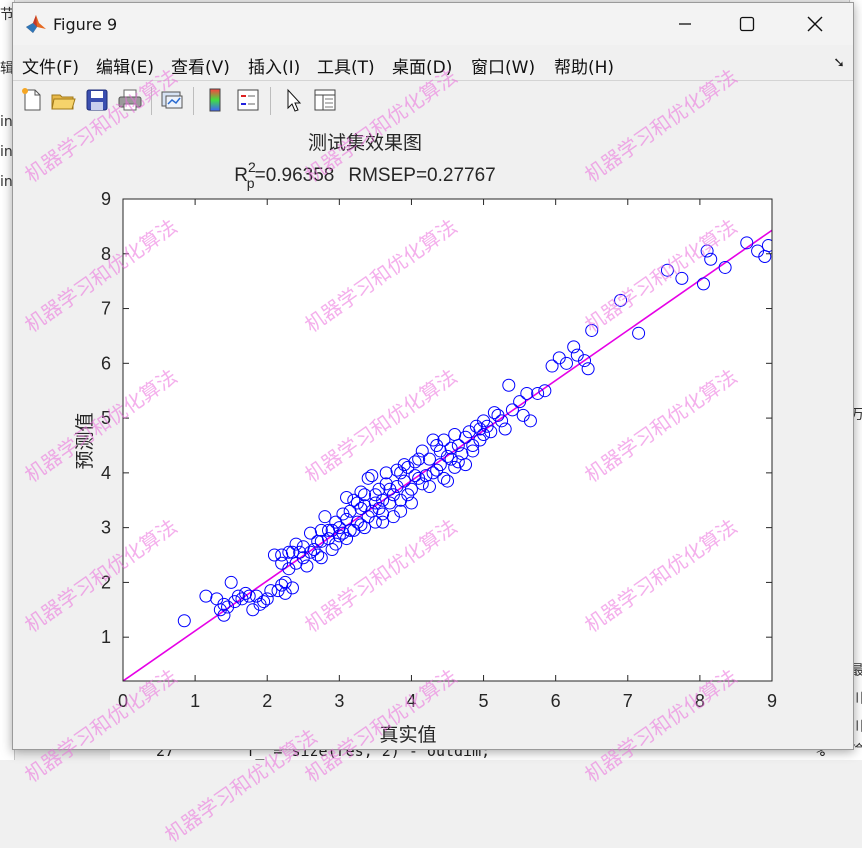  I want to click on r-subscript: p, so click(251, 183).